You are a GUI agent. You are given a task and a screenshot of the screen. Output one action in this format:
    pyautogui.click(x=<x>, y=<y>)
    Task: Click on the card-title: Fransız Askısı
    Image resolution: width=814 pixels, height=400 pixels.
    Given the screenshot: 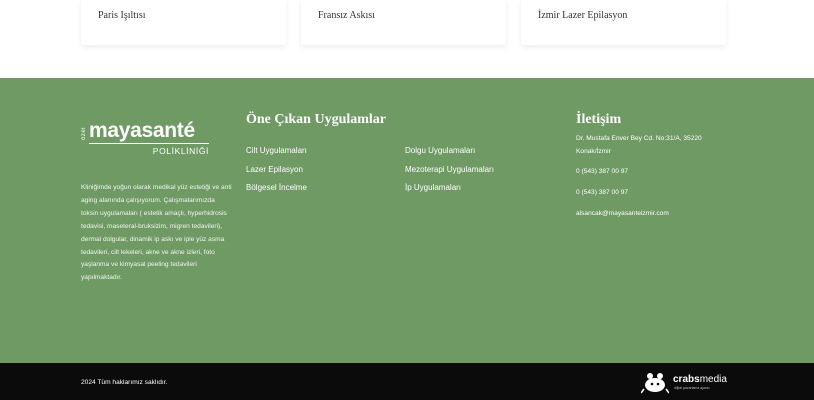 What is the action you would take?
    pyautogui.click(x=346, y=15)
    